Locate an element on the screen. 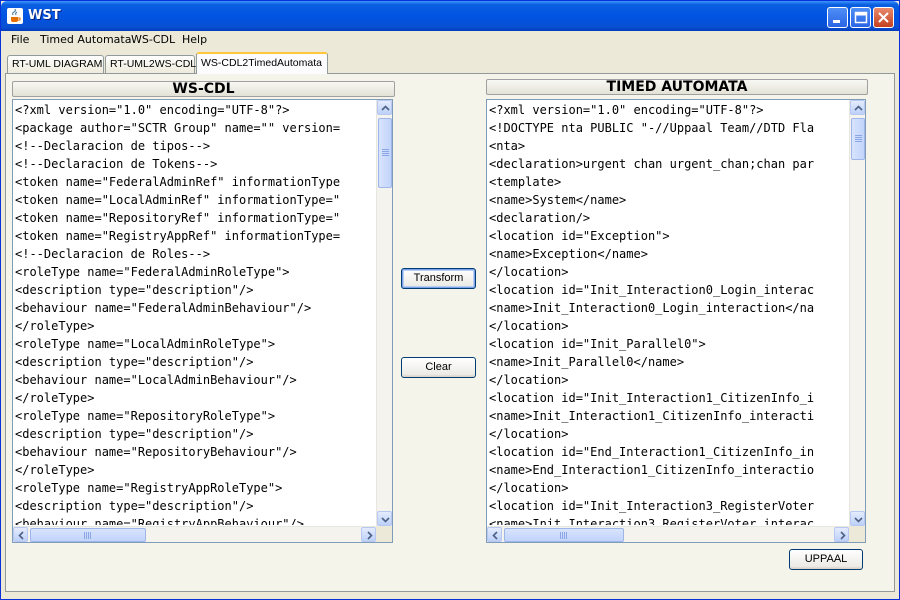 The image size is (900, 600). java-cup-icon is located at coordinates (15, 16).